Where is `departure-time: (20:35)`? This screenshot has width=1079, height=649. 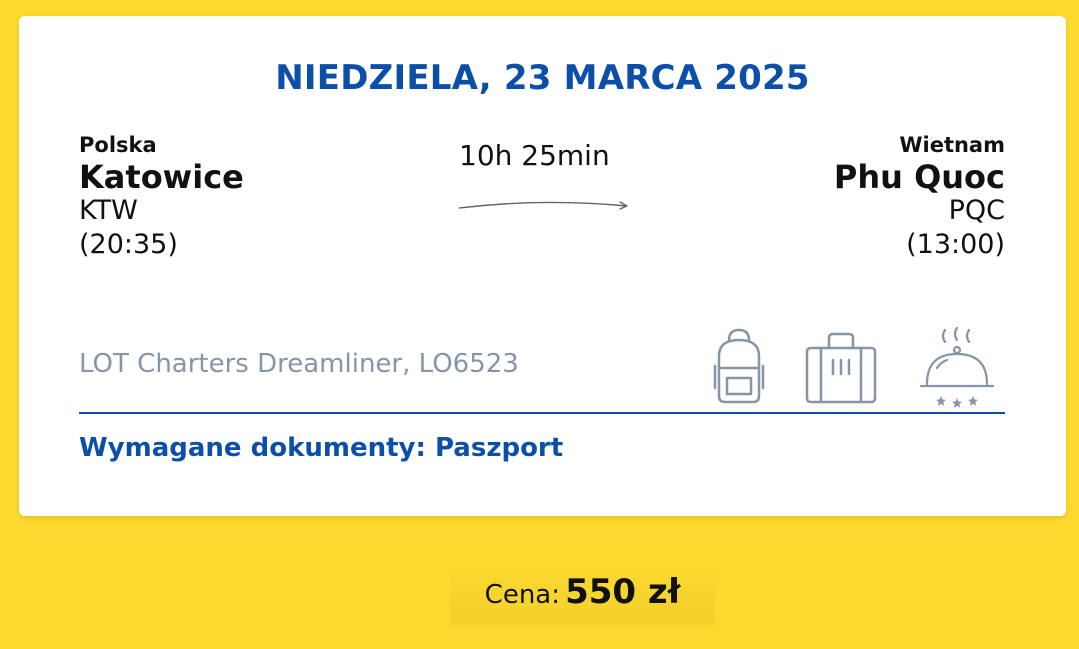
departure-time: (20:35) is located at coordinates (128, 244).